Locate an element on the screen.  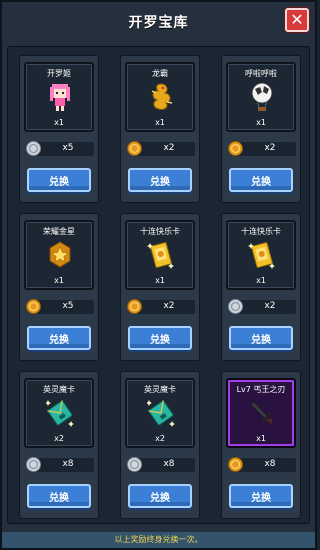
reward-card-happy-card: 十连快乐卡 x1 x2 兑换 is located at coordinates (160, 287).